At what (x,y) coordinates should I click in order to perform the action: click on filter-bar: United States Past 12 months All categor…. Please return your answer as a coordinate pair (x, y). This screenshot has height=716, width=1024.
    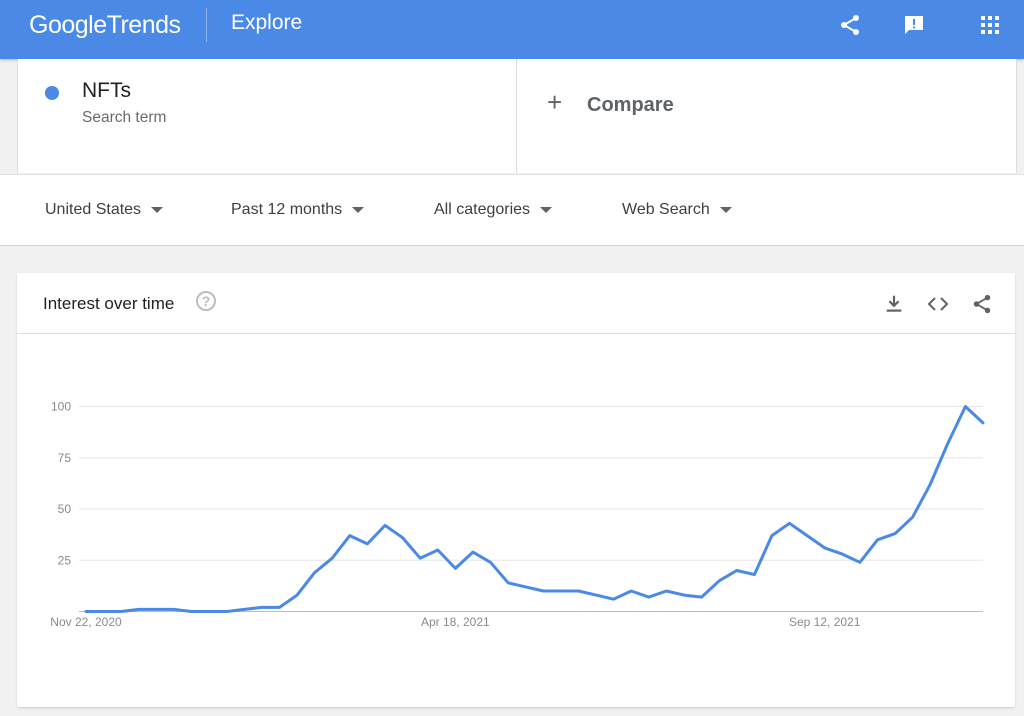
    Looking at the image, I should click on (512, 210).